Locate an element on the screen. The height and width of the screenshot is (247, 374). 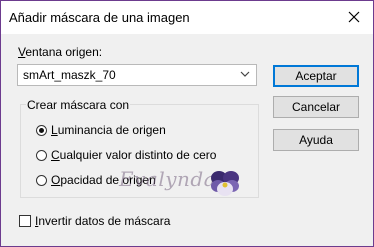
invert-mask-label: Invertir datos de máscara is located at coordinates (103, 221).